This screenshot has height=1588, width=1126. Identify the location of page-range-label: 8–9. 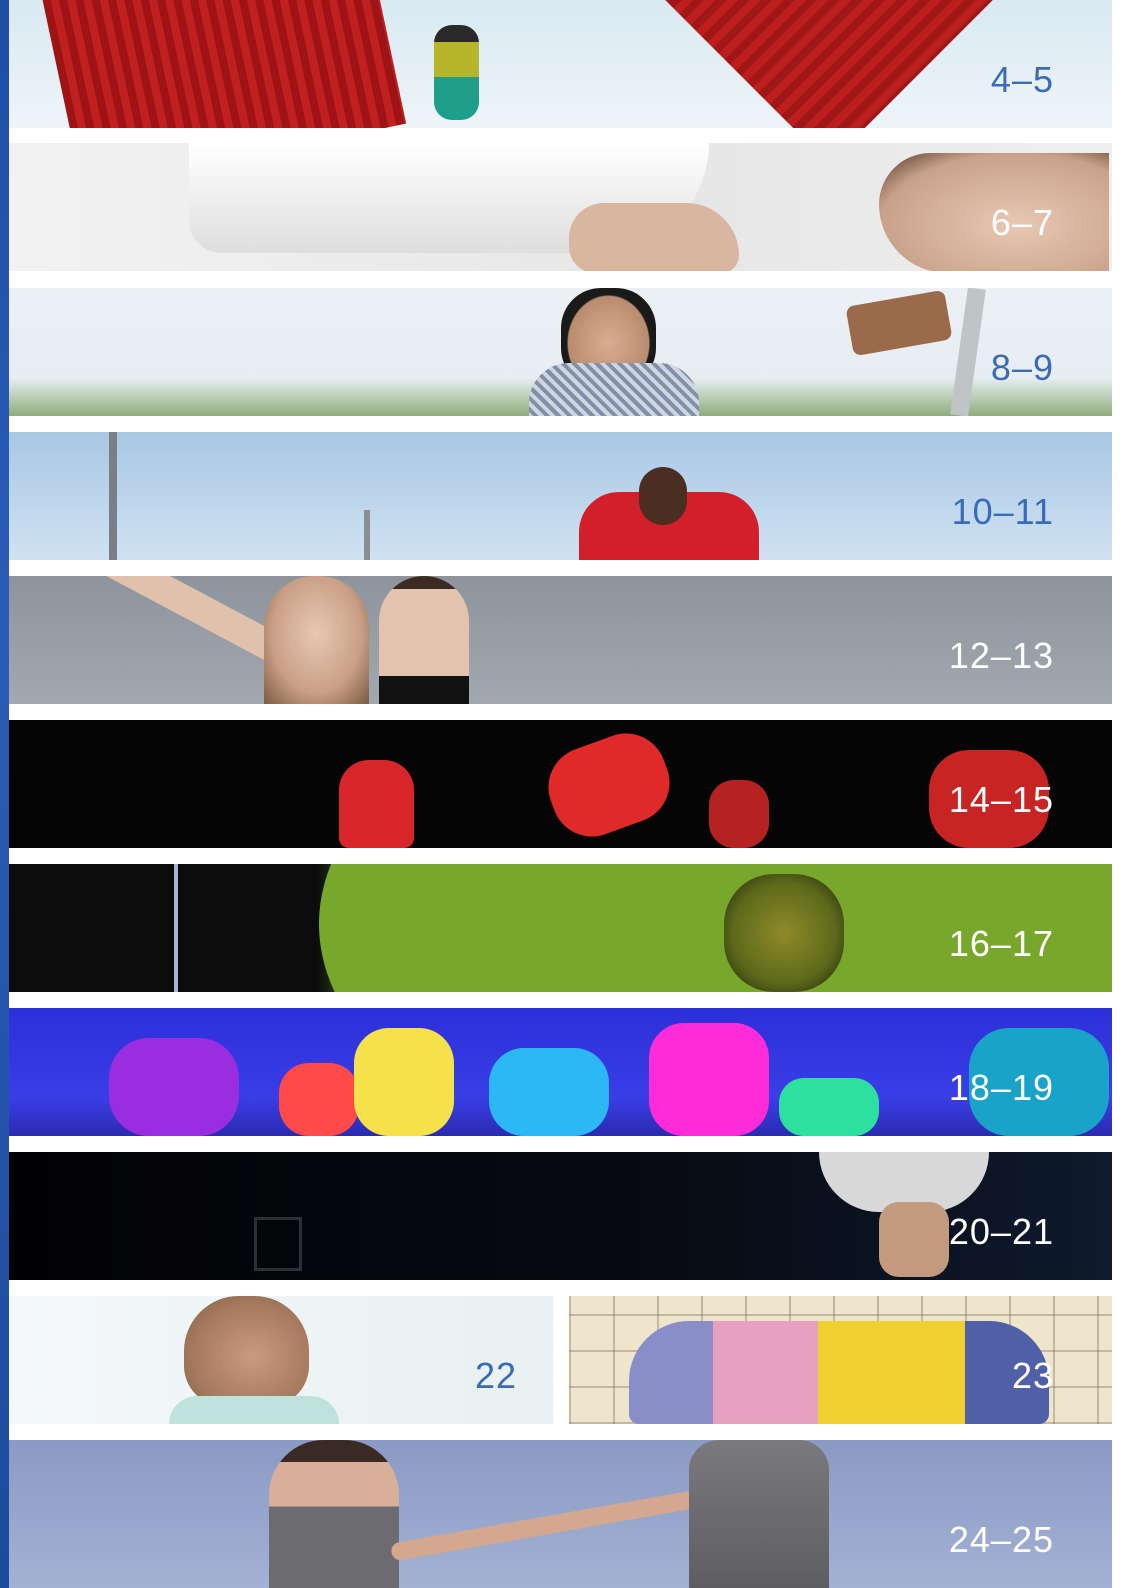
(1022, 367).